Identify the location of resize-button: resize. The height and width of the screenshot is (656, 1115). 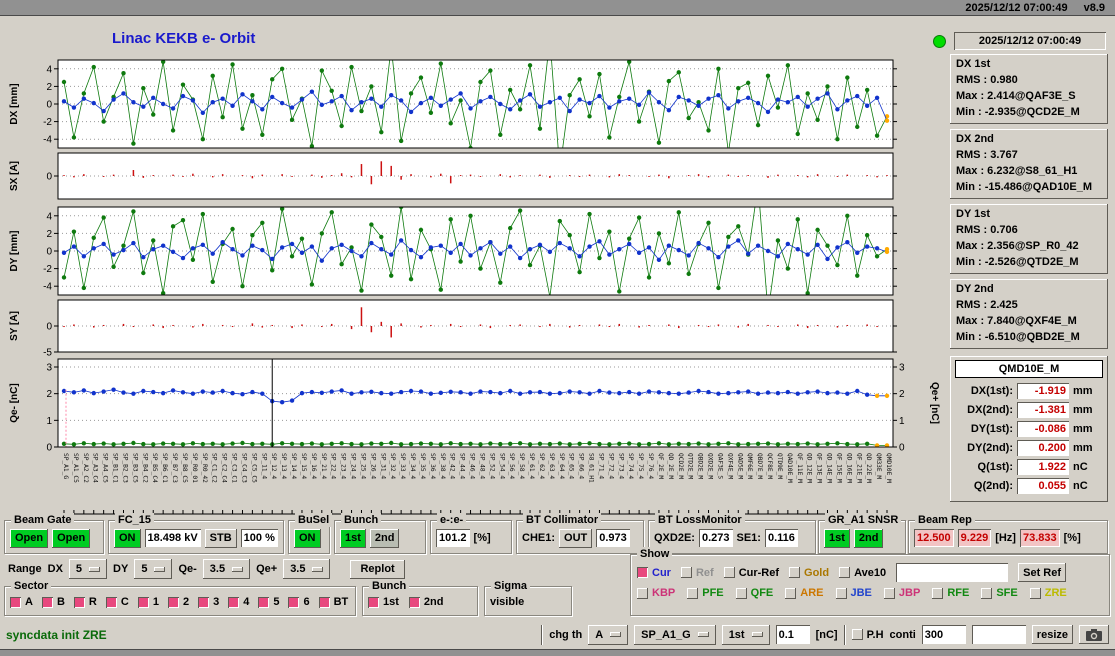
(1052, 634).